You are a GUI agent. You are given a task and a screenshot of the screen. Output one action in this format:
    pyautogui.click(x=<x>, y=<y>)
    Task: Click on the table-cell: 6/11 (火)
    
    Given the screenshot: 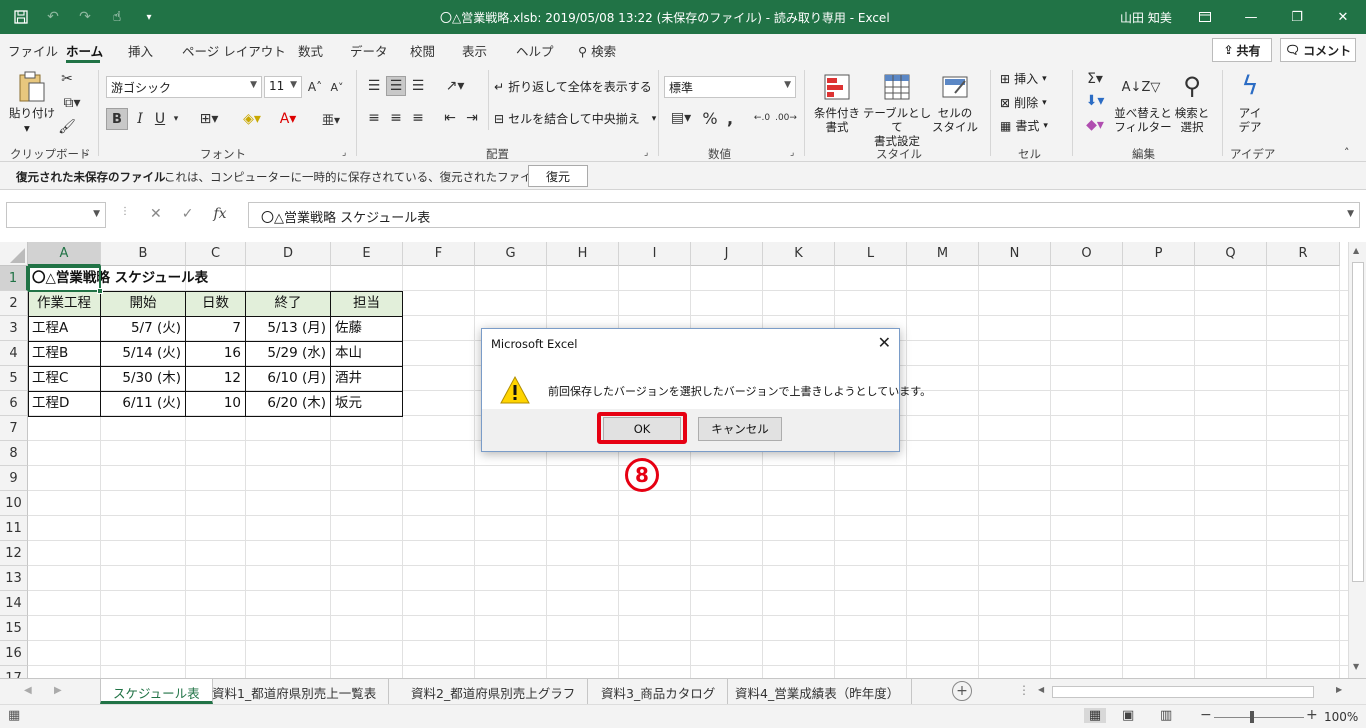 What is the action you would take?
    pyautogui.click(x=143, y=403)
    